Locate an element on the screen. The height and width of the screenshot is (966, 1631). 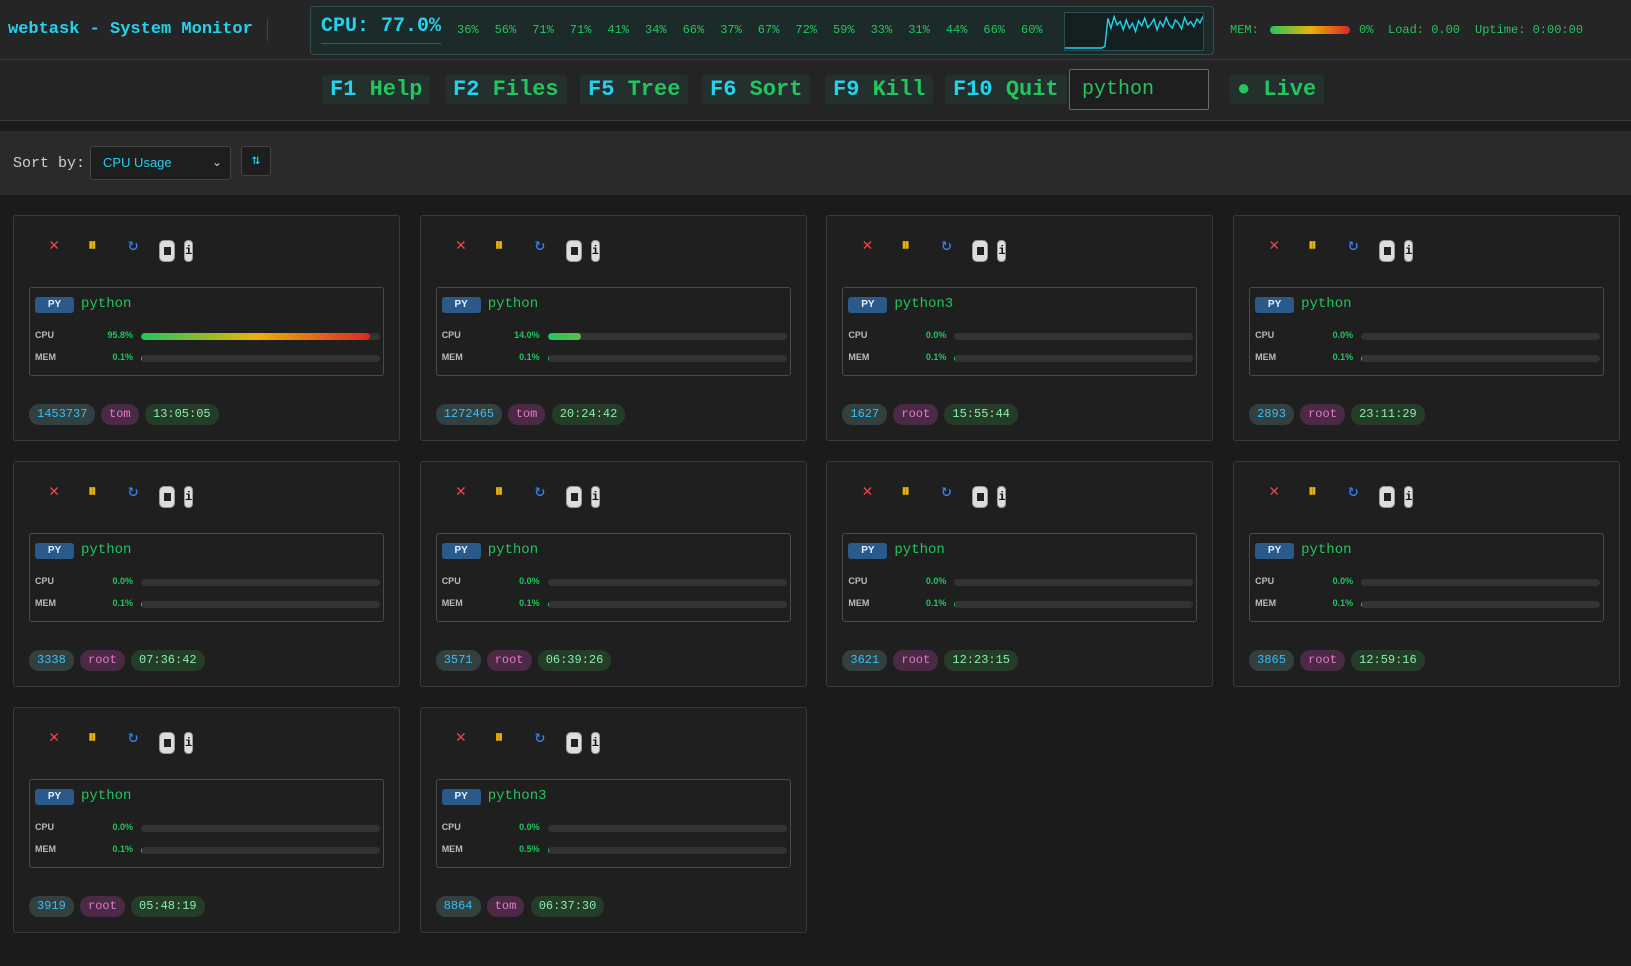
sort-select-value: CPU Usage is located at coordinates (137, 162).